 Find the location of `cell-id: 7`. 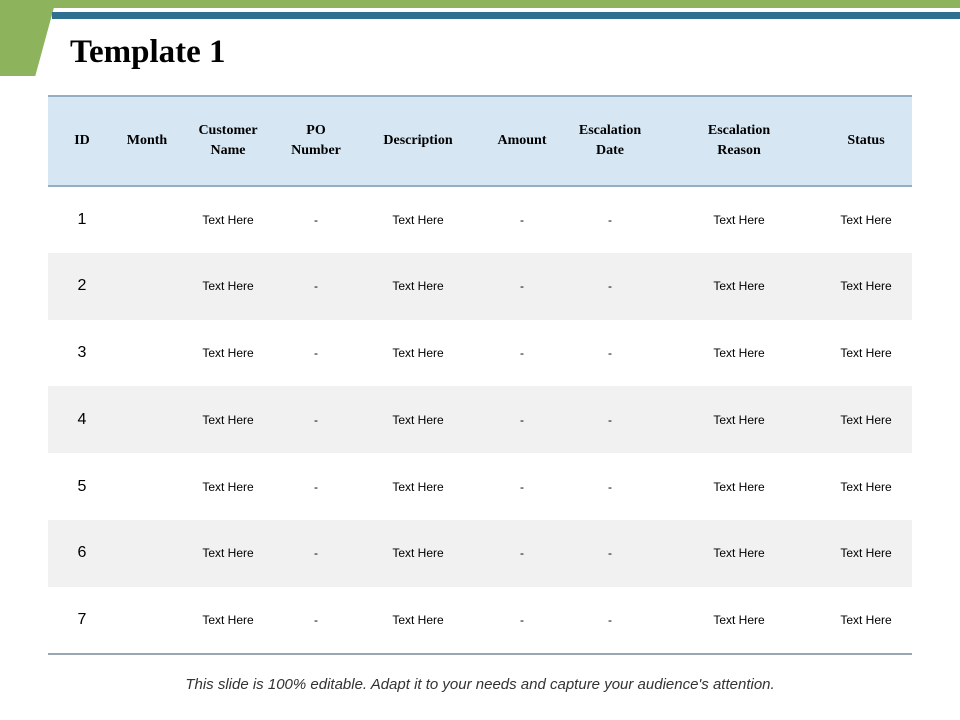

cell-id: 7 is located at coordinates (82, 620).